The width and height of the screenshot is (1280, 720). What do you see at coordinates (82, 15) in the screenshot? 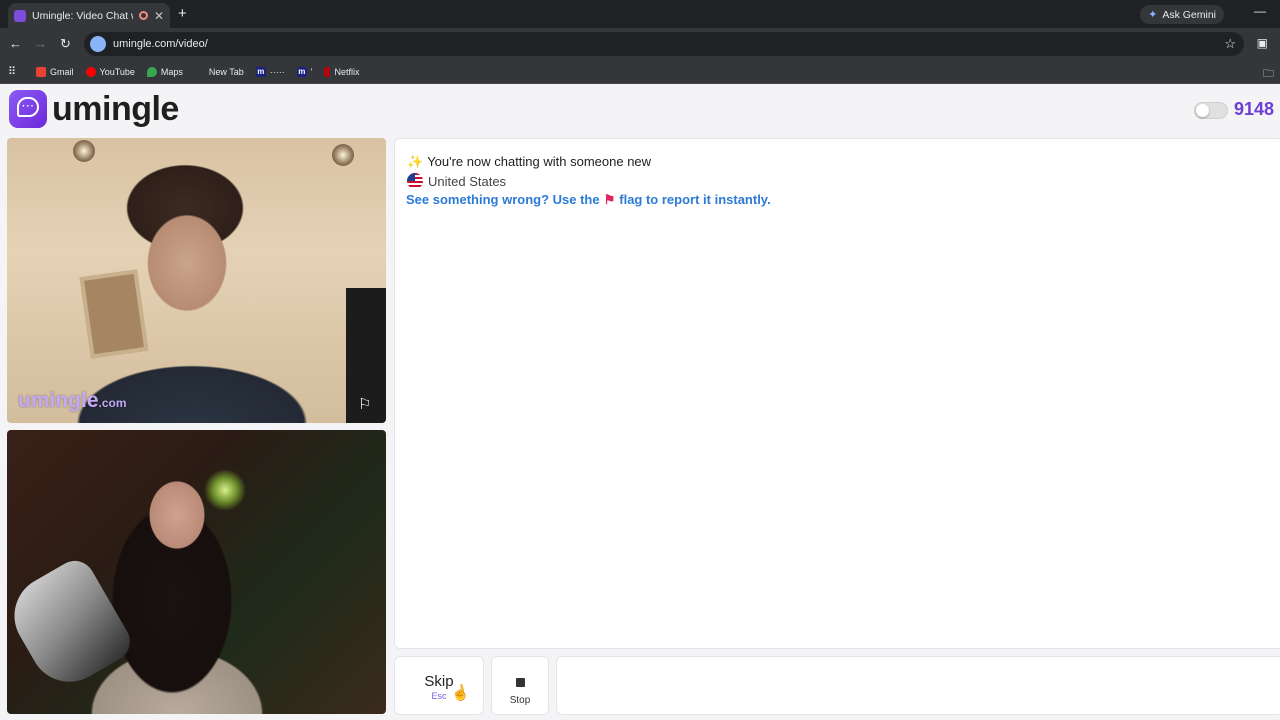
I see `tab-title: Umingle: Video Chat with S` at bounding box center [82, 15].